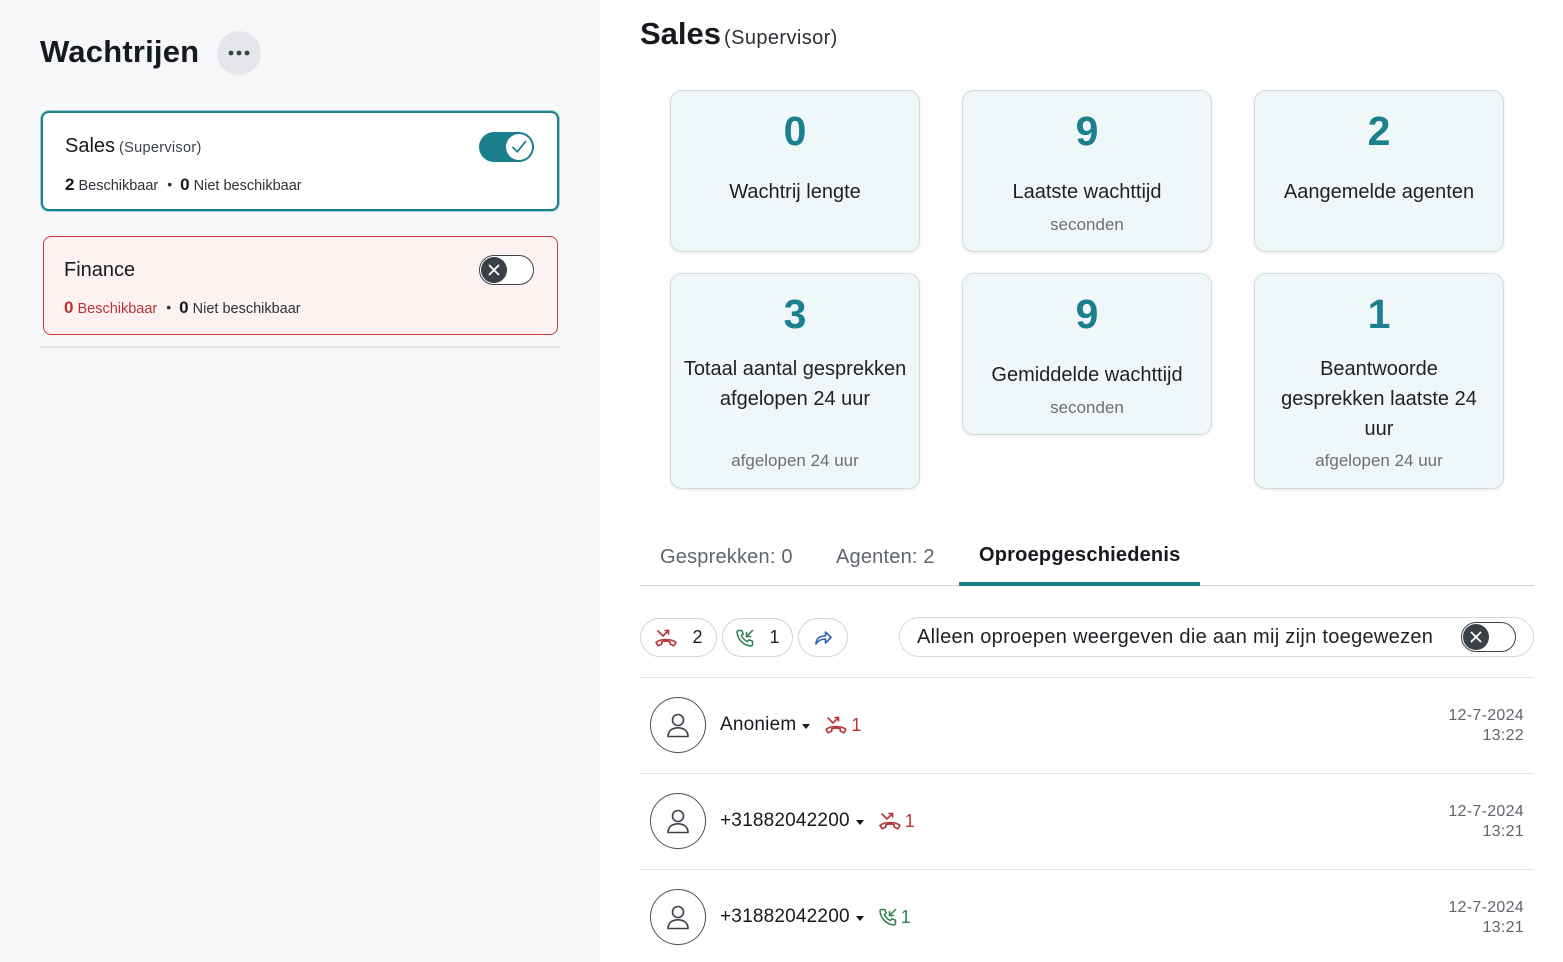 The width and height of the screenshot is (1563, 962). What do you see at coordinates (69, 307) in the screenshot?
I see `available-count: 0` at bounding box center [69, 307].